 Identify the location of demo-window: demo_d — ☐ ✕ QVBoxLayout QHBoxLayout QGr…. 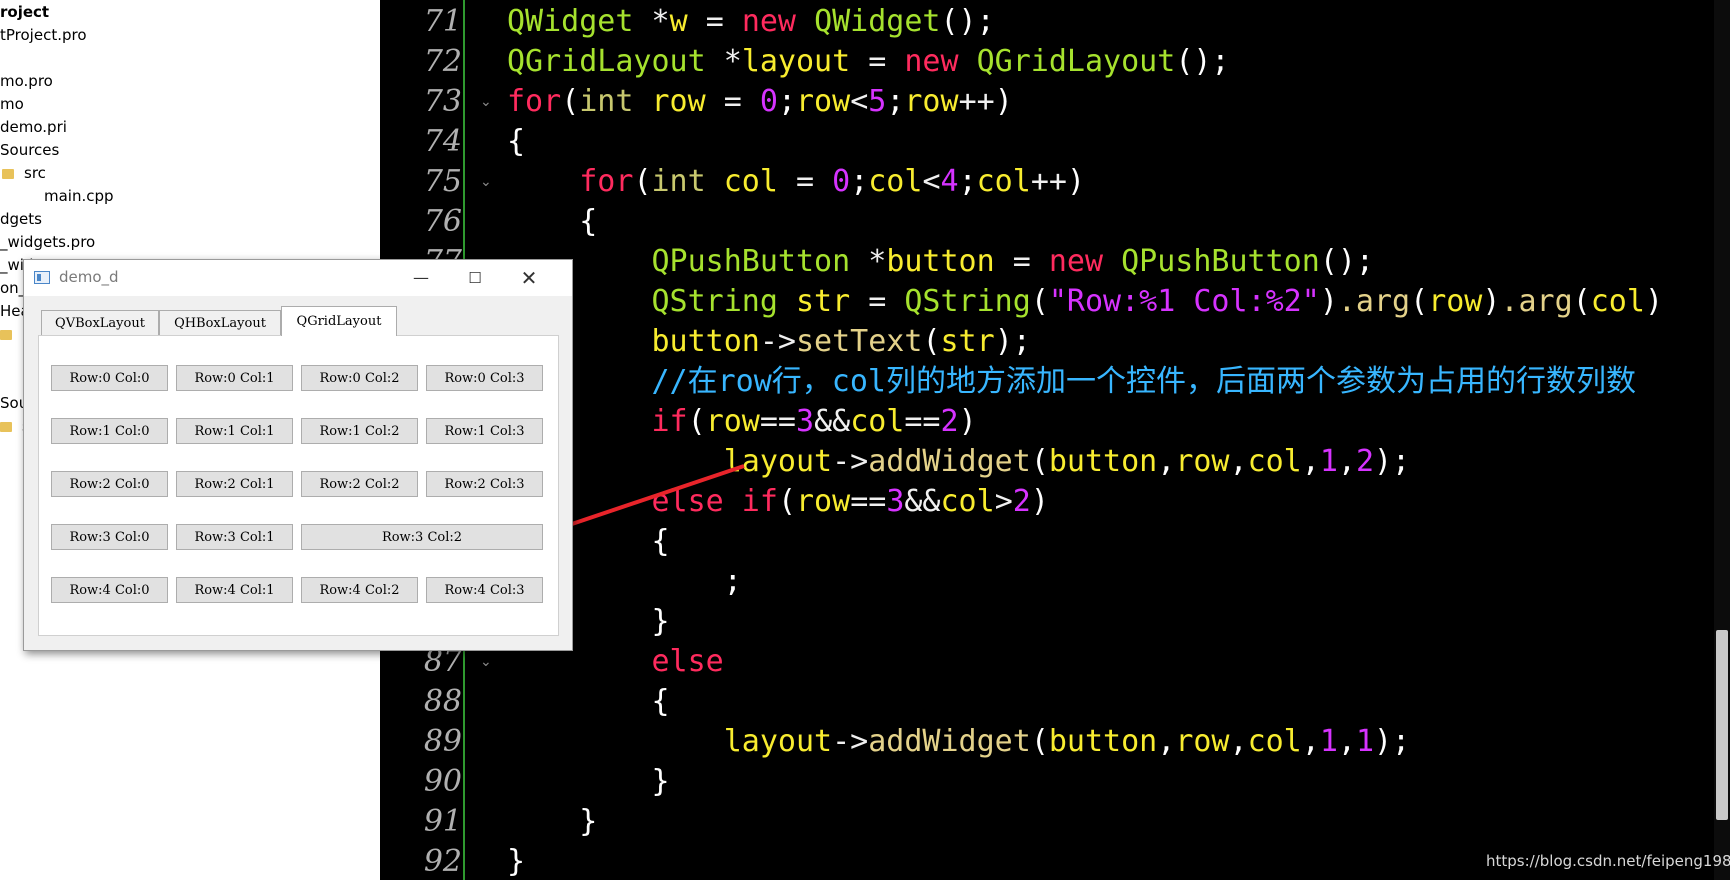
(298, 455).